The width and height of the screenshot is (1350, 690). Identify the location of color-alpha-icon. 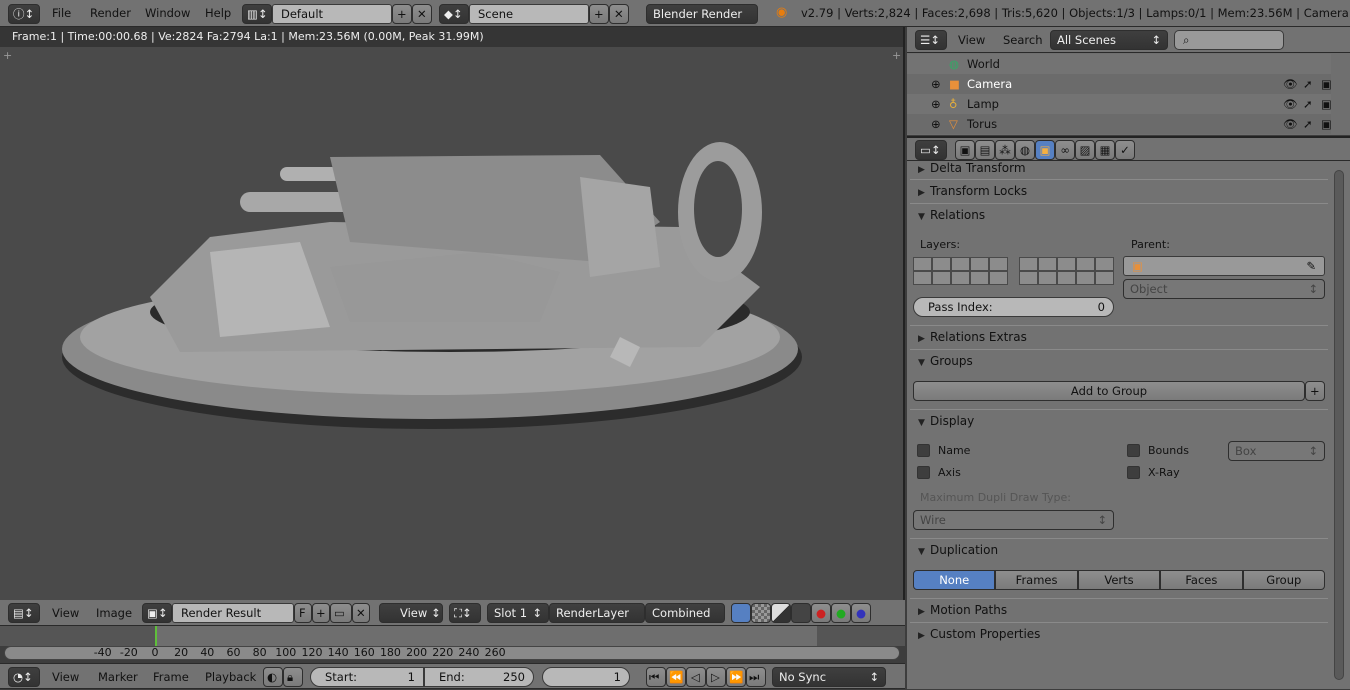
(741, 613).